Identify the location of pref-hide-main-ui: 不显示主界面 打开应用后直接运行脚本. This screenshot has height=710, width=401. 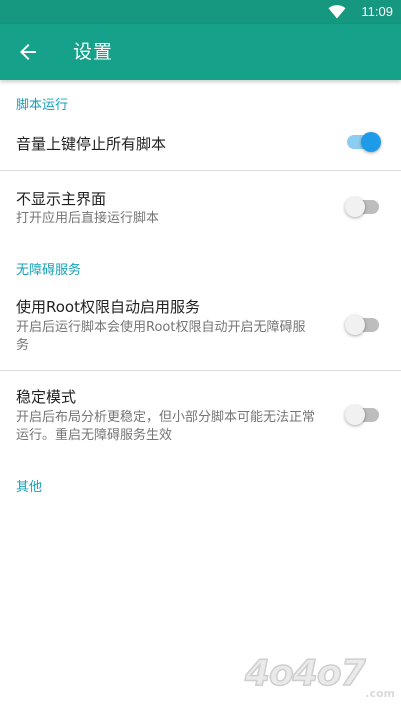
(200, 211).